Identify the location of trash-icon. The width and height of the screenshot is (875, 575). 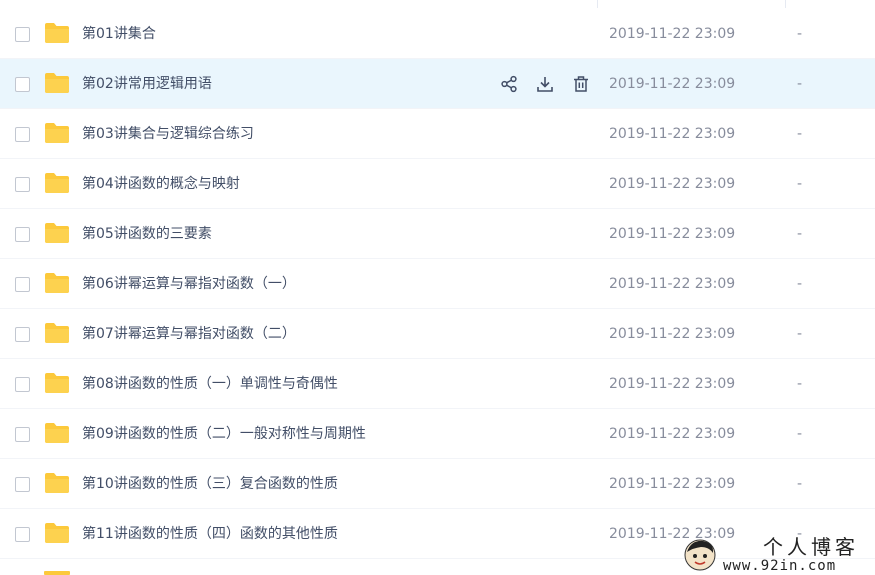
(581, 84).